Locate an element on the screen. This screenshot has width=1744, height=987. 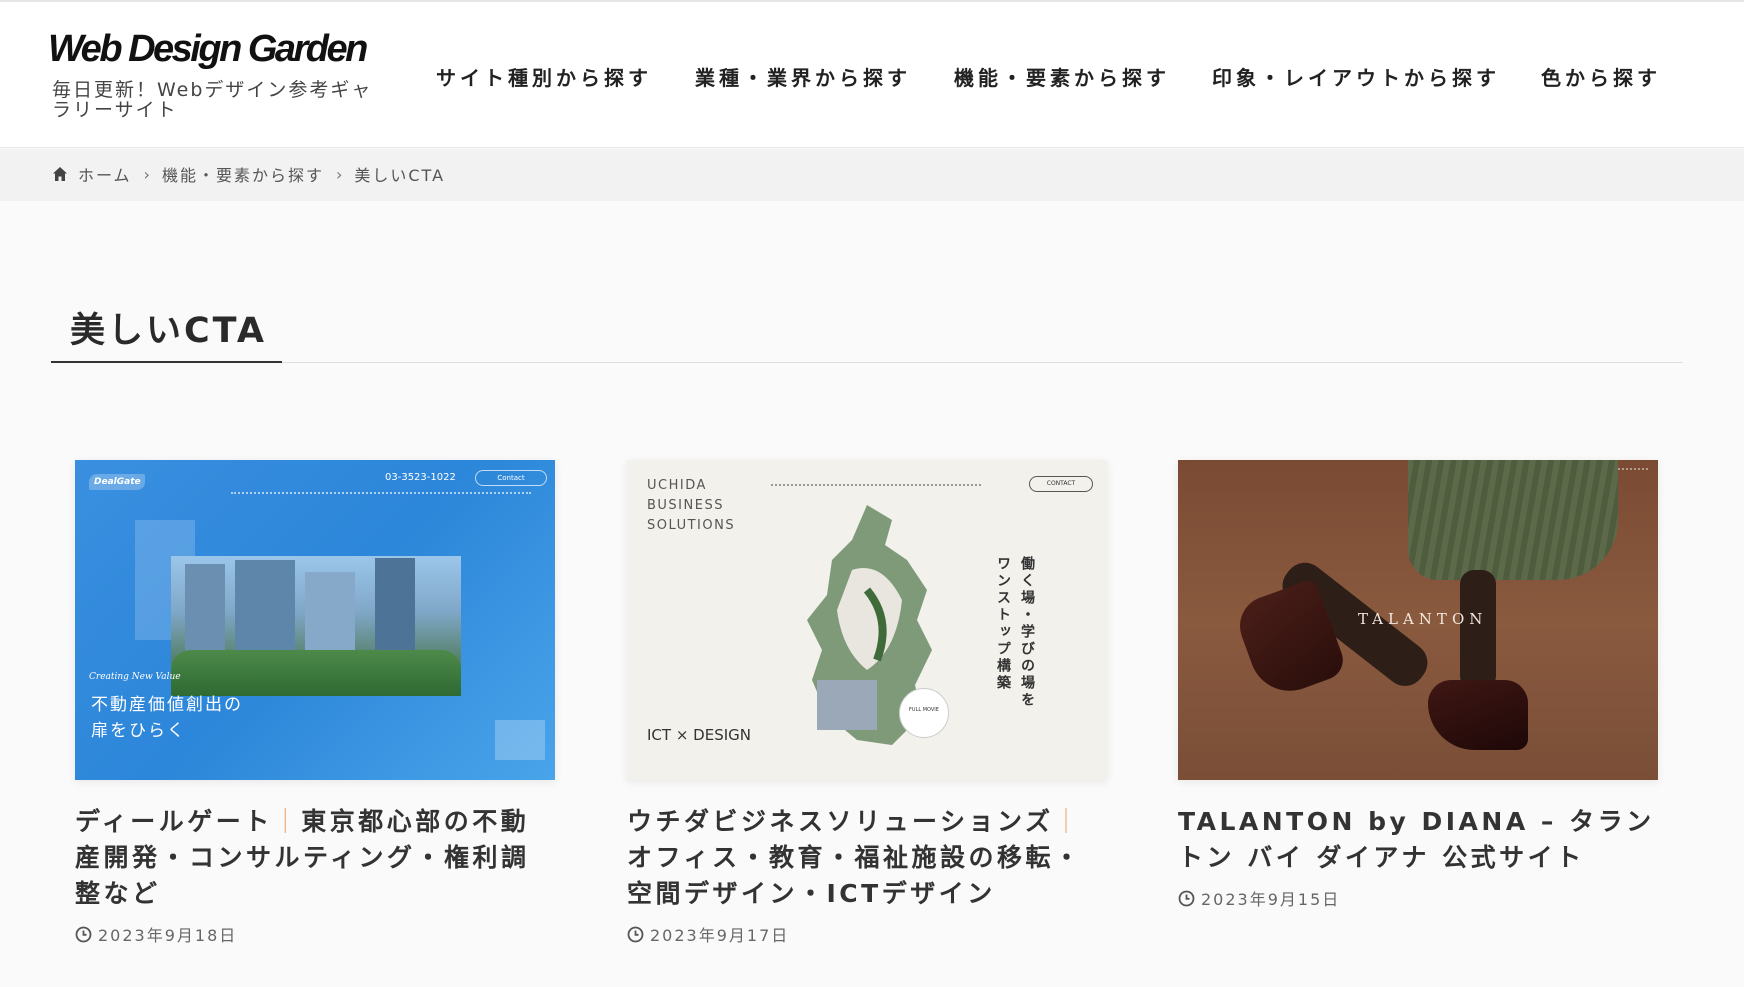
thumb-contact-button: Contact is located at coordinates (511, 478).